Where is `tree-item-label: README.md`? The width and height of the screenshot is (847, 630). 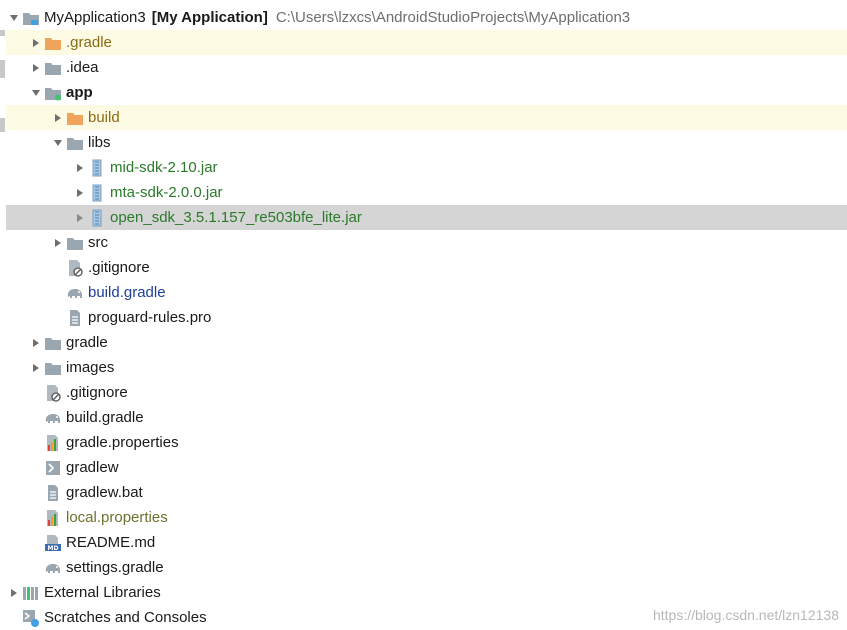
tree-item-label: README.md is located at coordinates (111, 542).